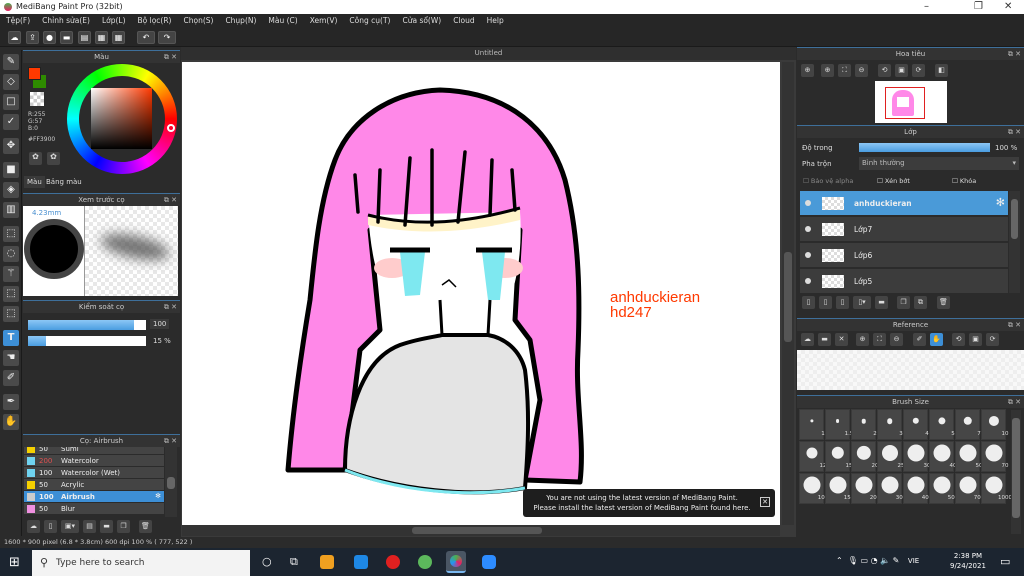 Image resolution: width=1024 pixels, height=576 pixels. Describe the element at coordinates (198, 21) in the screenshot. I see `menu-select: Chọn(S)` at that location.